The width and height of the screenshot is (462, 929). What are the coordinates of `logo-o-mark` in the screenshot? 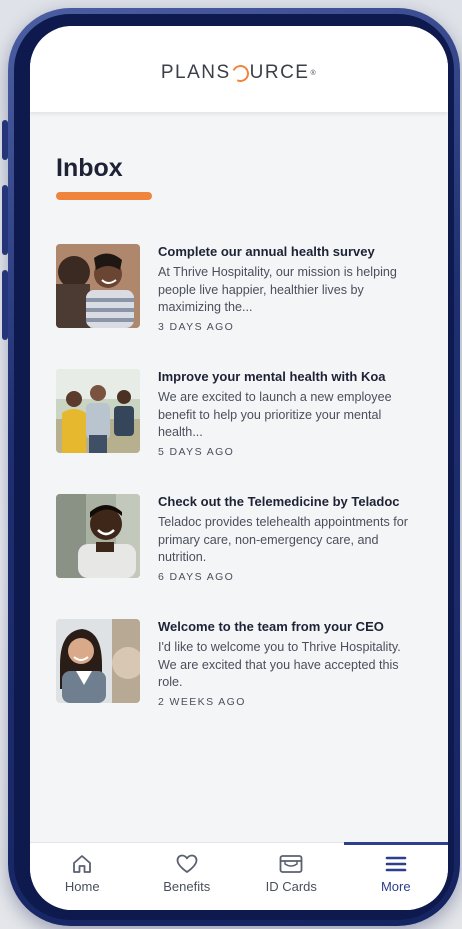 It's located at (240, 73).